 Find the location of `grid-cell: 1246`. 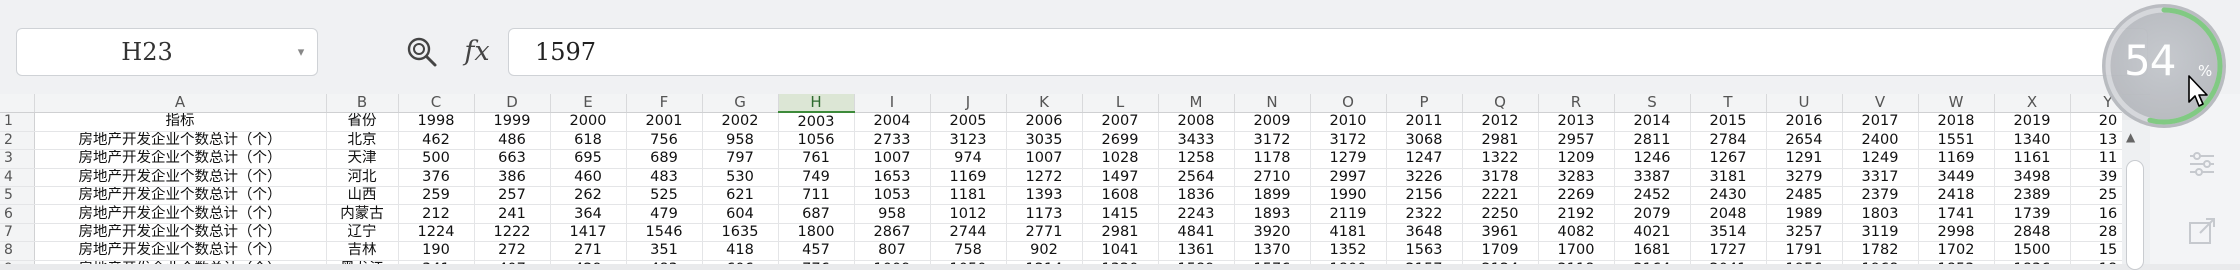

grid-cell: 1246 is located at coordinates (1652, 159).